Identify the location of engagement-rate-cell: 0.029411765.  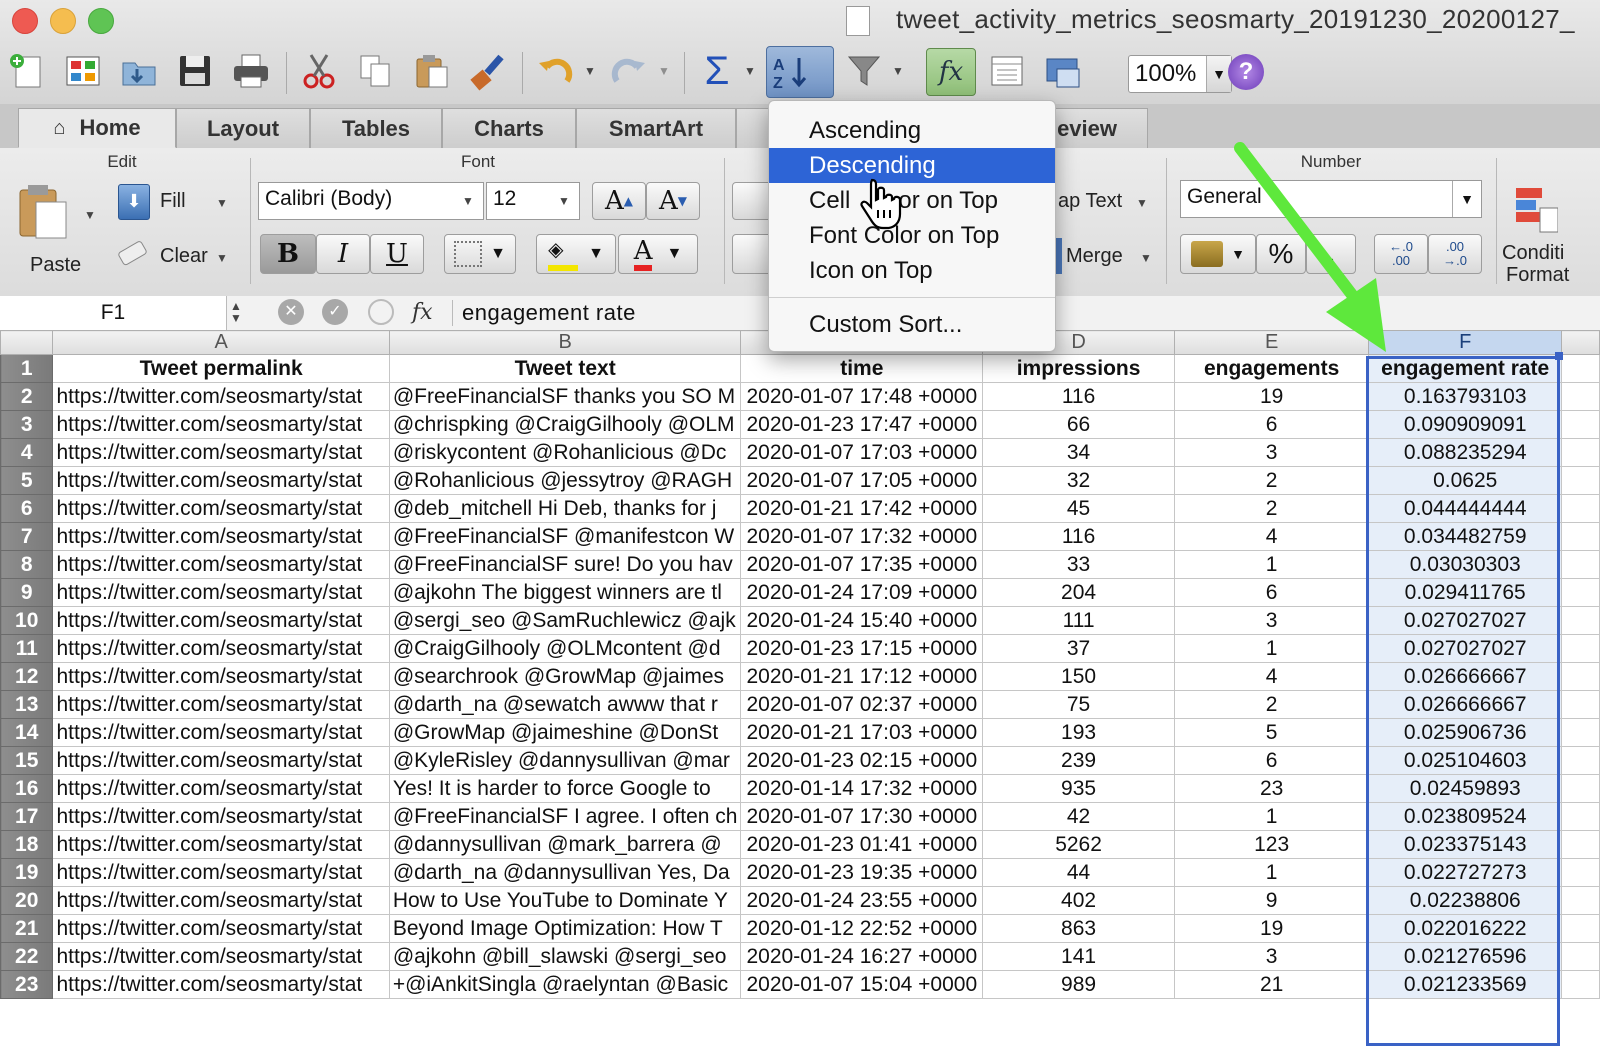
(1465, 592).